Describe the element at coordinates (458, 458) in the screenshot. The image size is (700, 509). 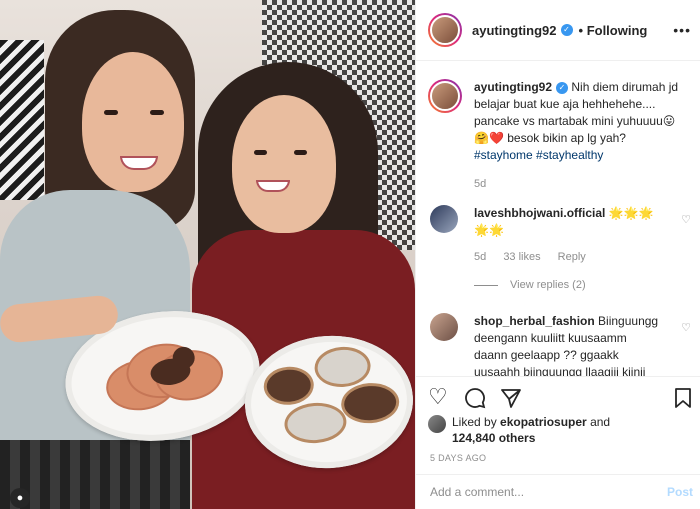
I see `post-date: 5 DAYS AGO` at that location.